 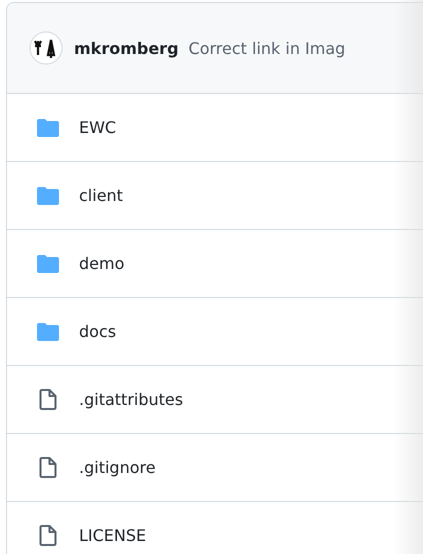 I want to click on file-row: .gitignore, so click(x=215, y=468).